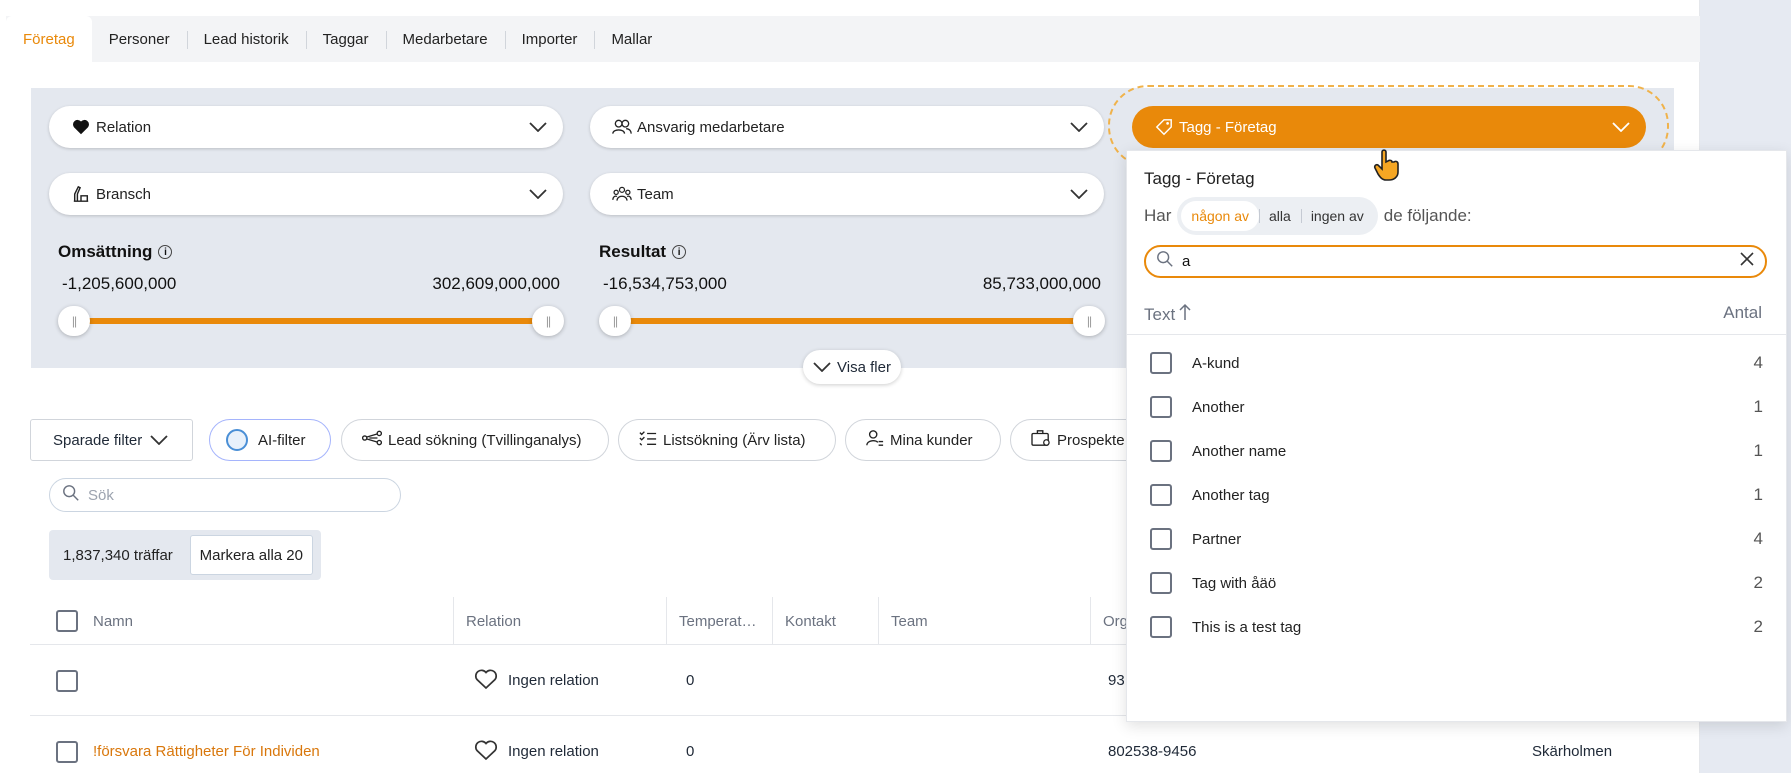 The height and width of the screenshot is (773, 1791). Describe the element at coordinates (1337, 216) in the screenshot. I see `mode-ingen-av: ingen av` at that location.